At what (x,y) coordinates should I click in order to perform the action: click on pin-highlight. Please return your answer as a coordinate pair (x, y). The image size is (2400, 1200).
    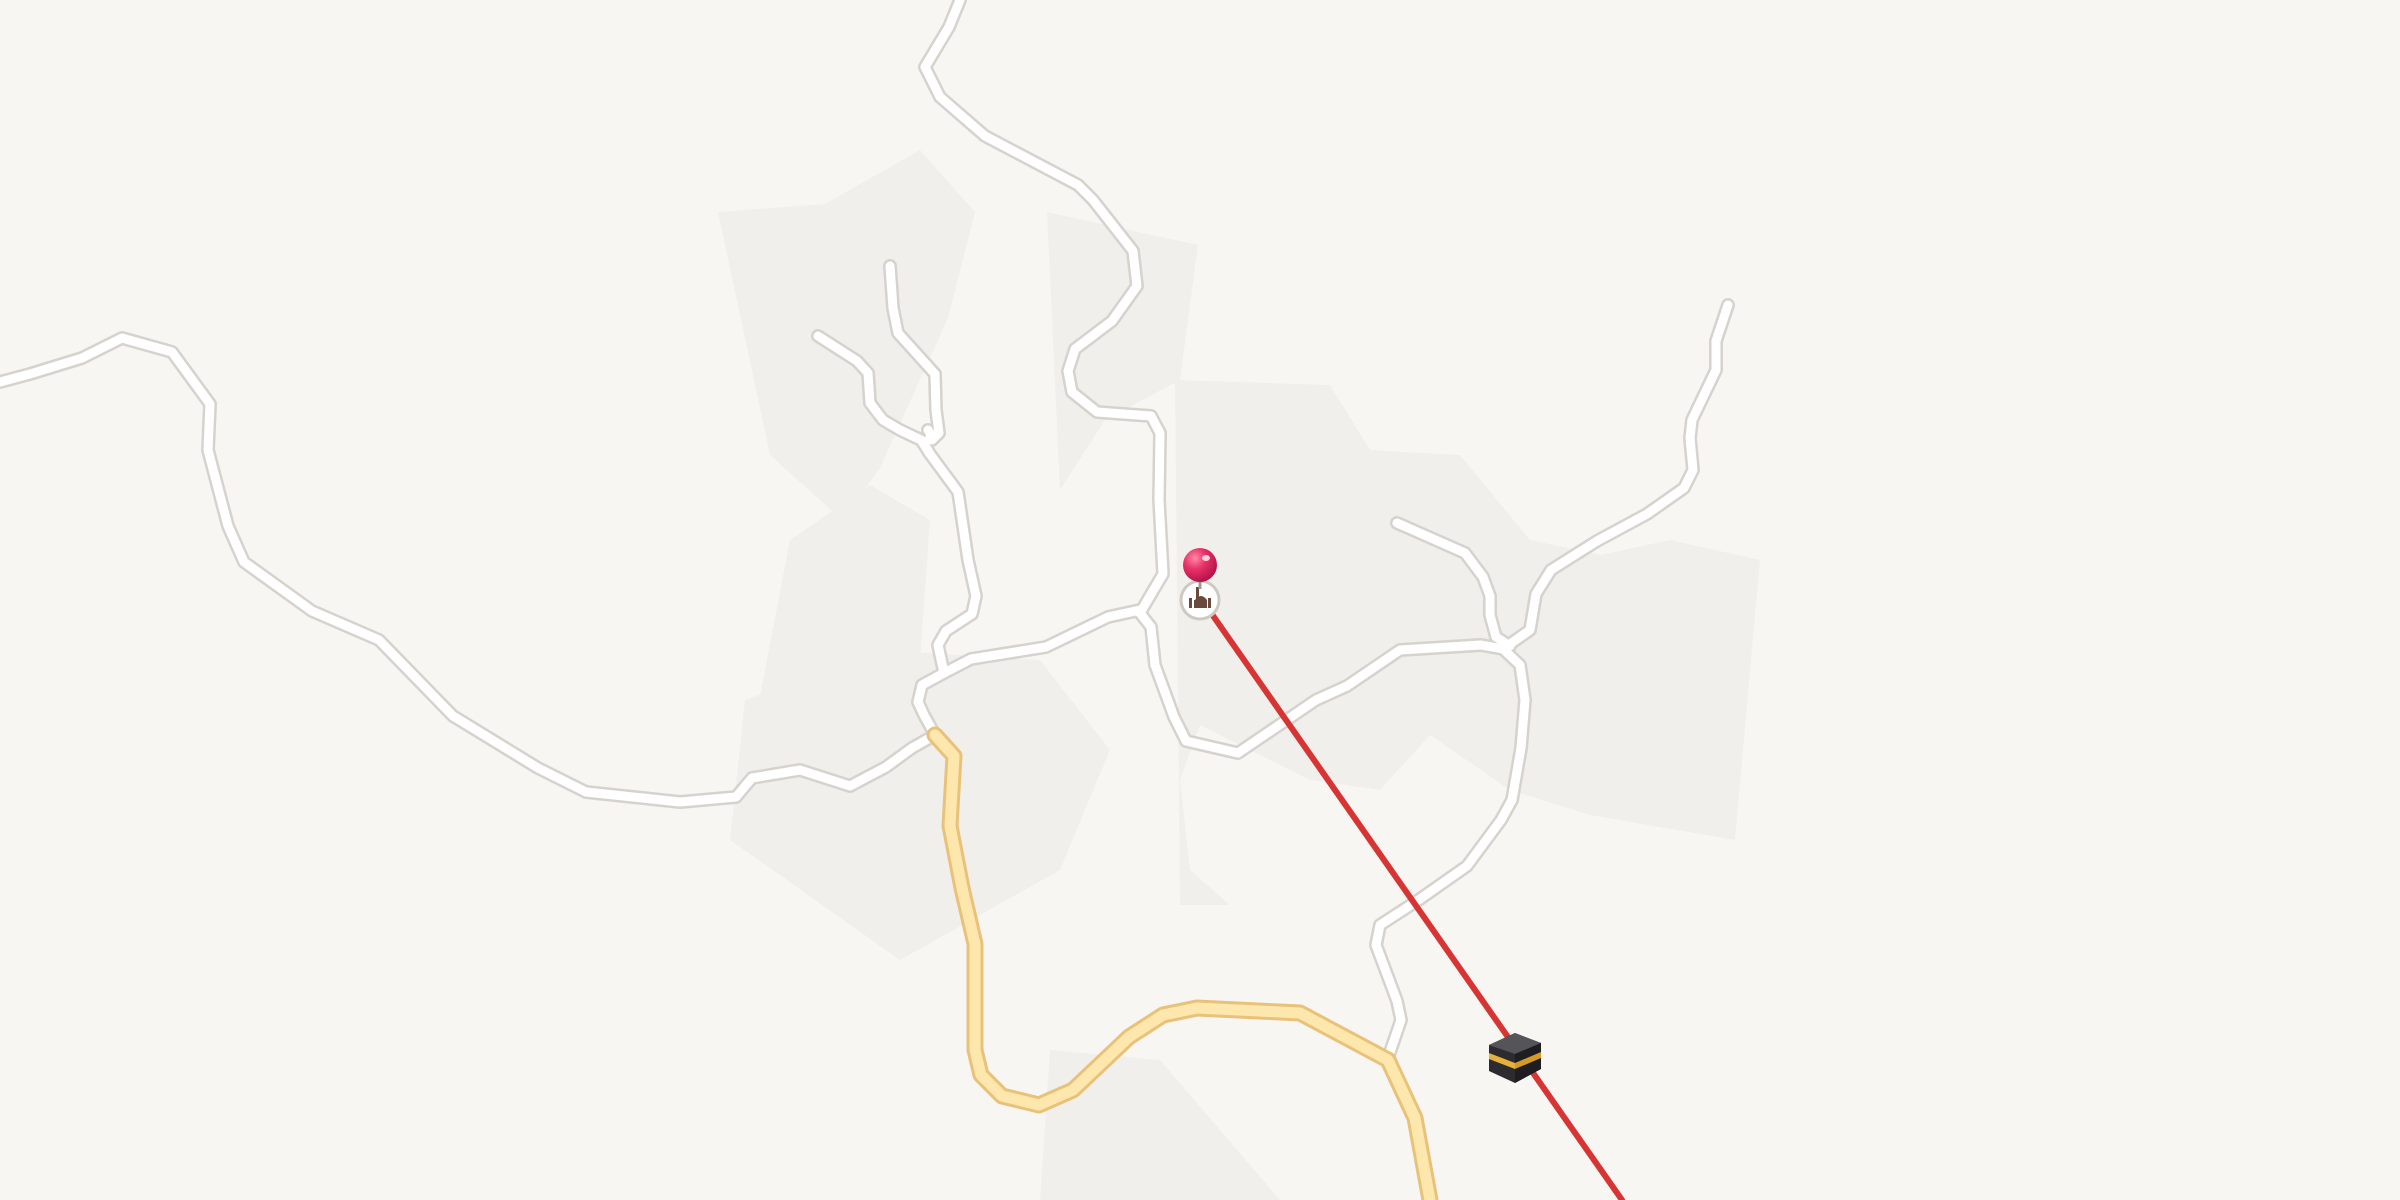
    Looking at the image, I should click on (1206, 558).